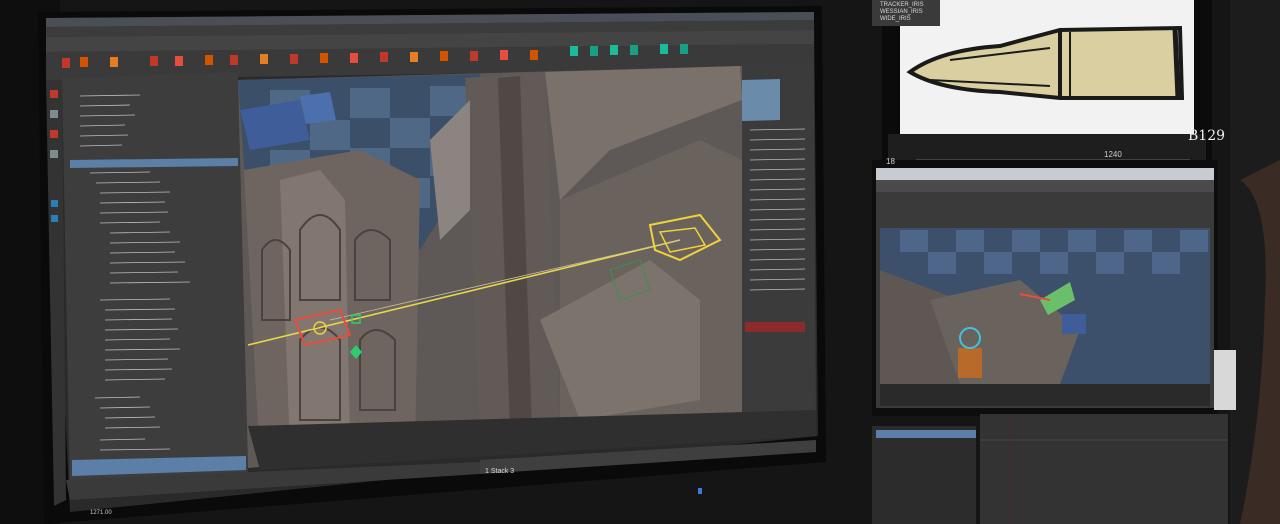  Describe the element at coordinates (902, 5) in the screenshot. I see `side-menu-item: TRACKER_IRIS` at that location.